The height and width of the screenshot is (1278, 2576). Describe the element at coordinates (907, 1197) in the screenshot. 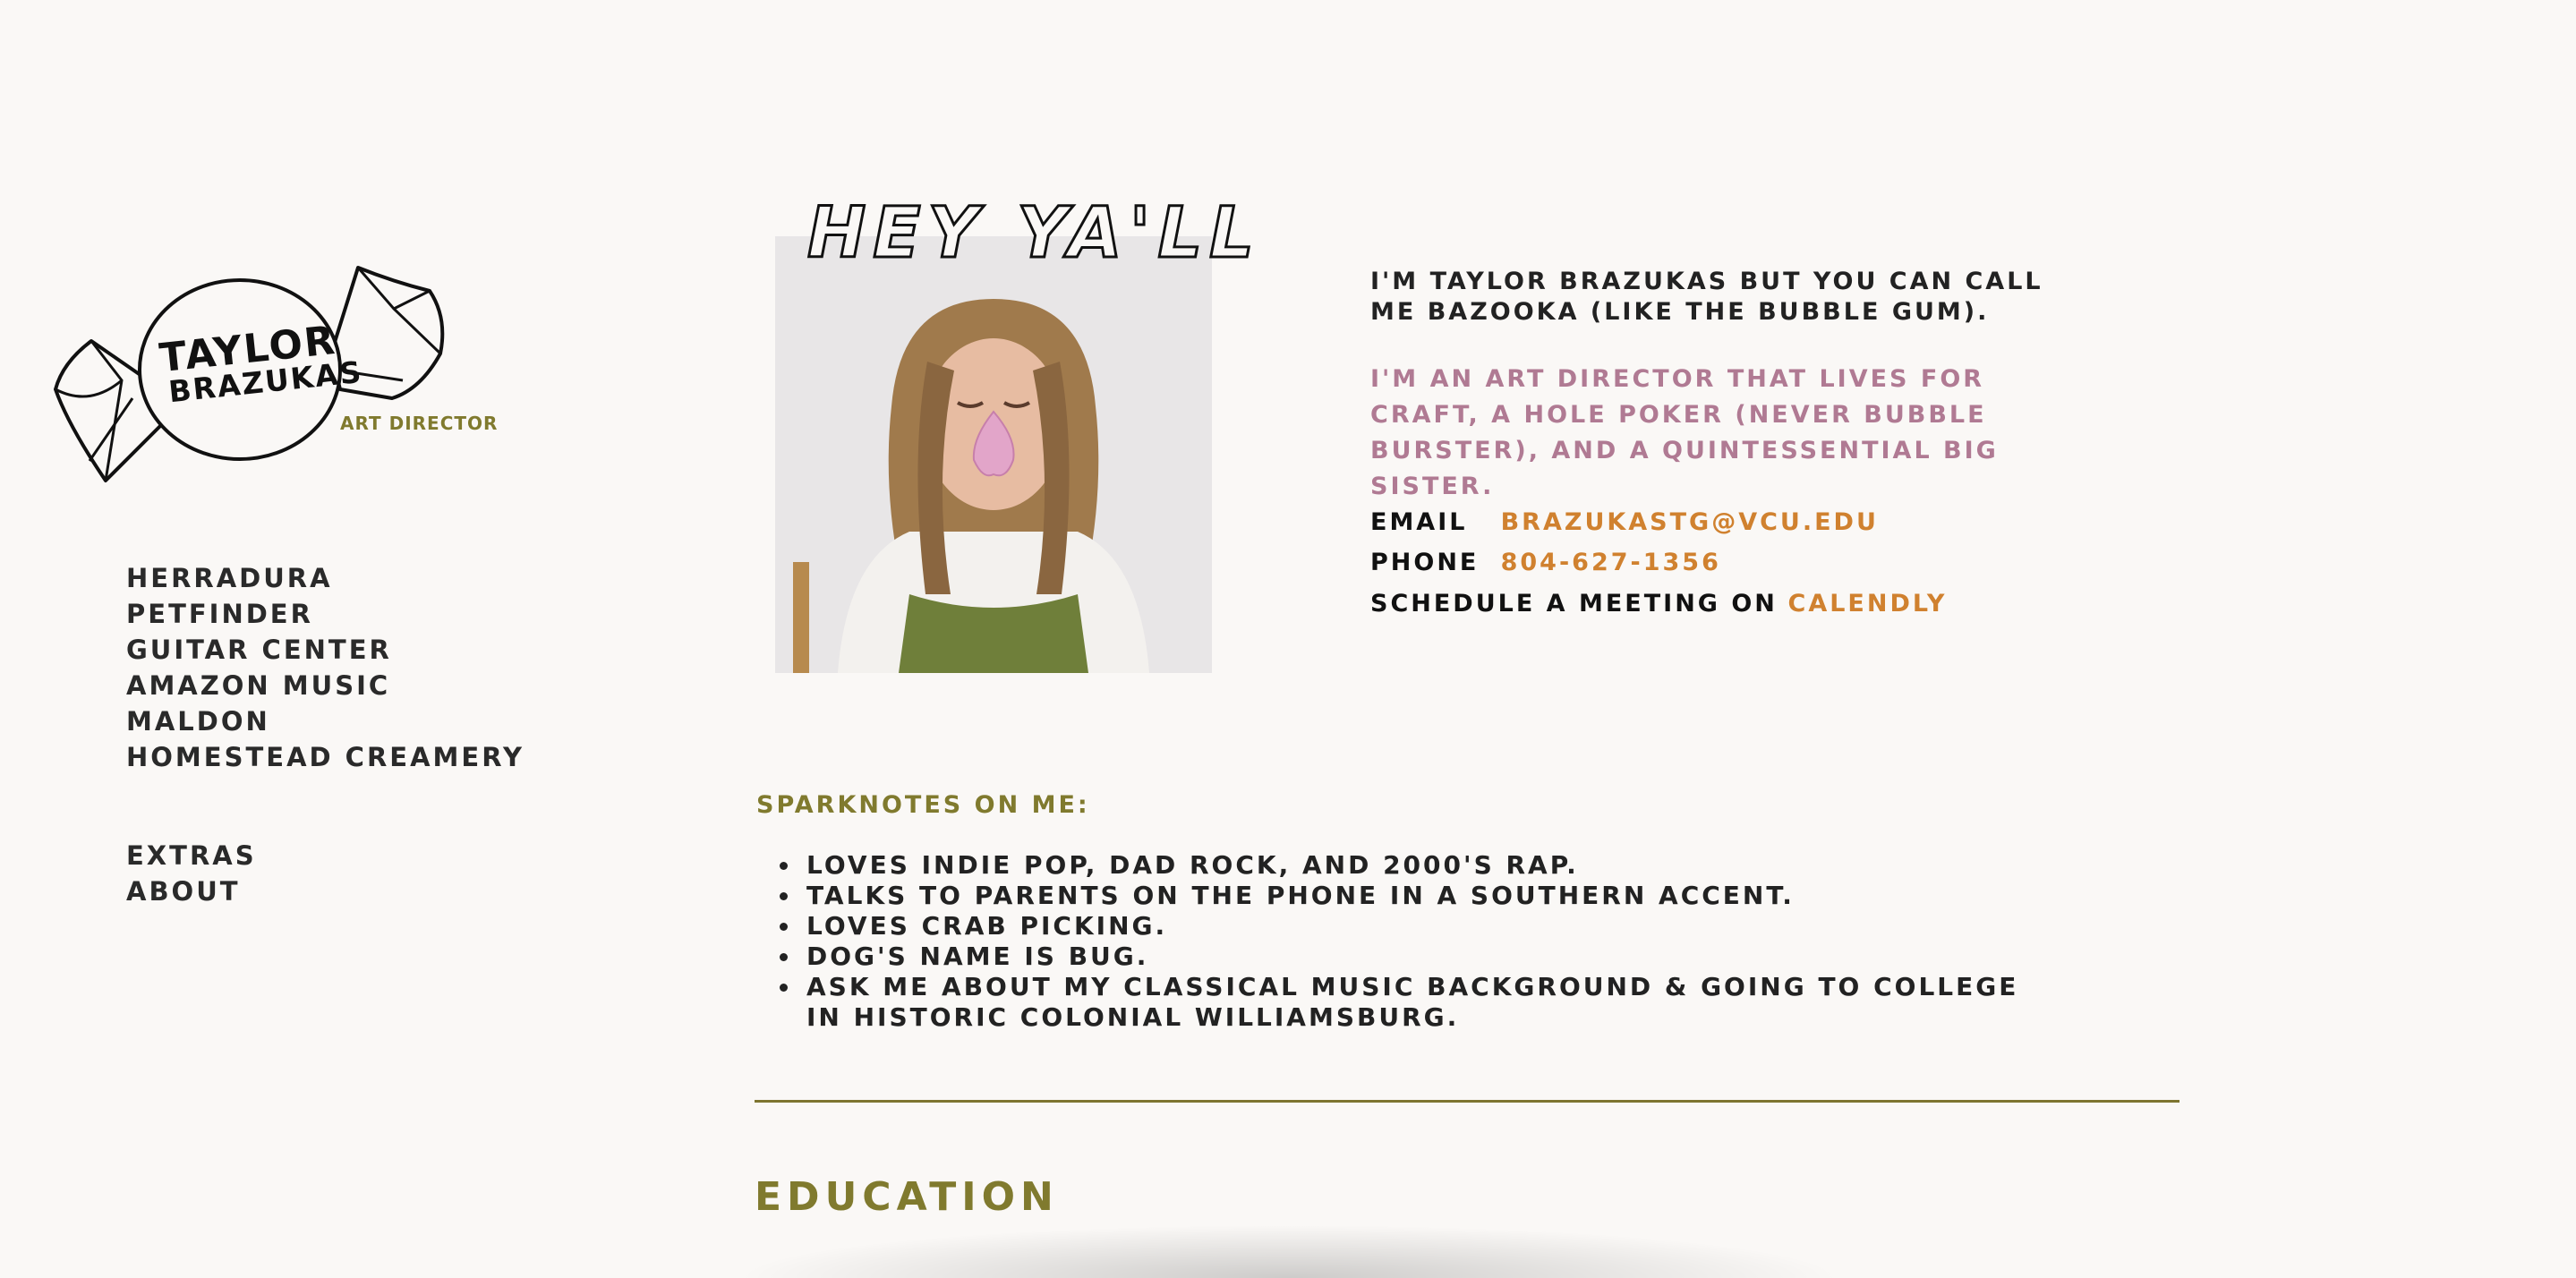

I see `education-heading: EDUCATION` at that location.